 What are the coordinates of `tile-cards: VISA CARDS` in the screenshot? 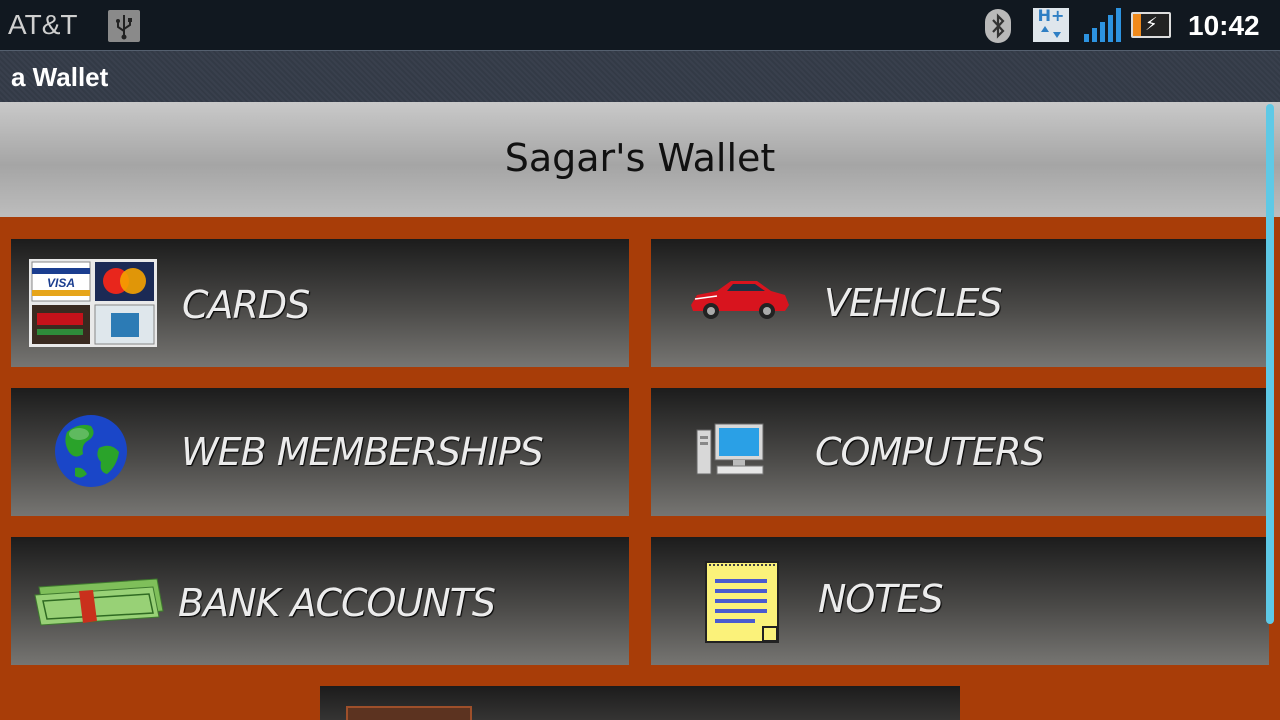 It's located at (320, 303).